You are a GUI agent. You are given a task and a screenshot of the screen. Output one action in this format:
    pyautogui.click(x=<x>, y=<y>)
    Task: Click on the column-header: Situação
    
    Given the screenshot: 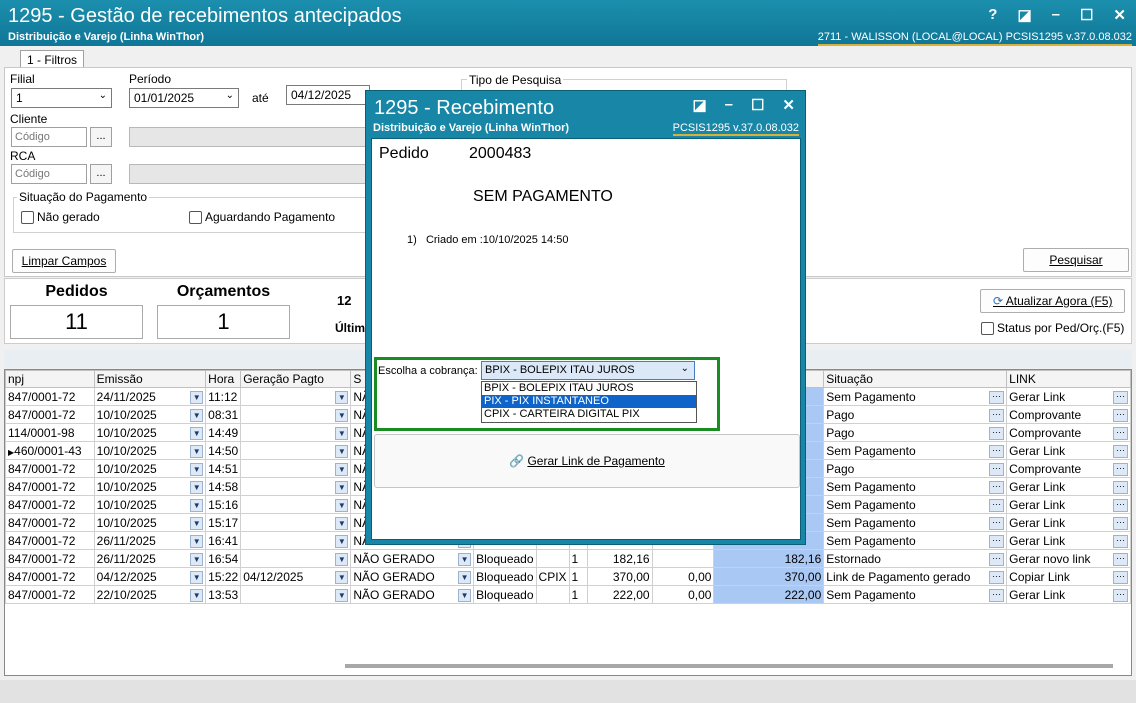 What is the action you would take?
    pyautogui.click(x=915, y=379)
    